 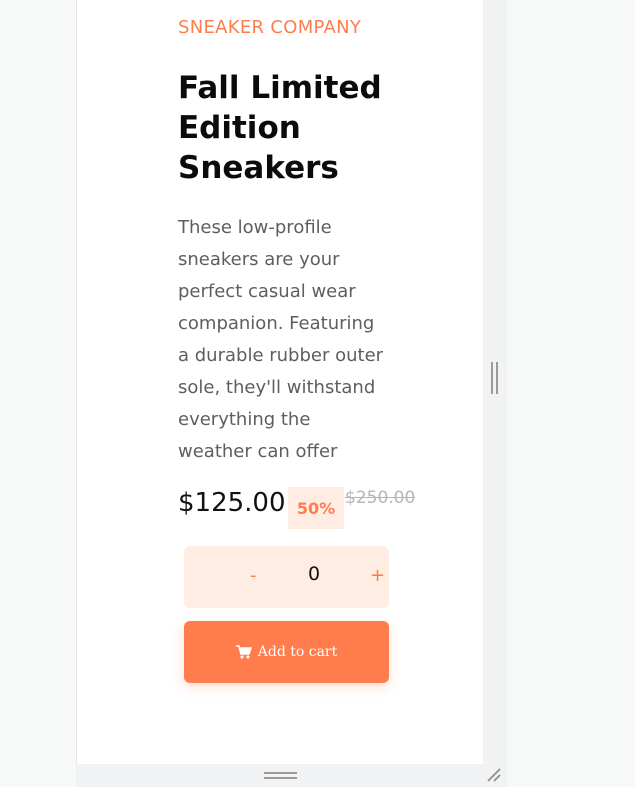 I want to click on decrease-quantity-button: -, so click(x=253, y=575).